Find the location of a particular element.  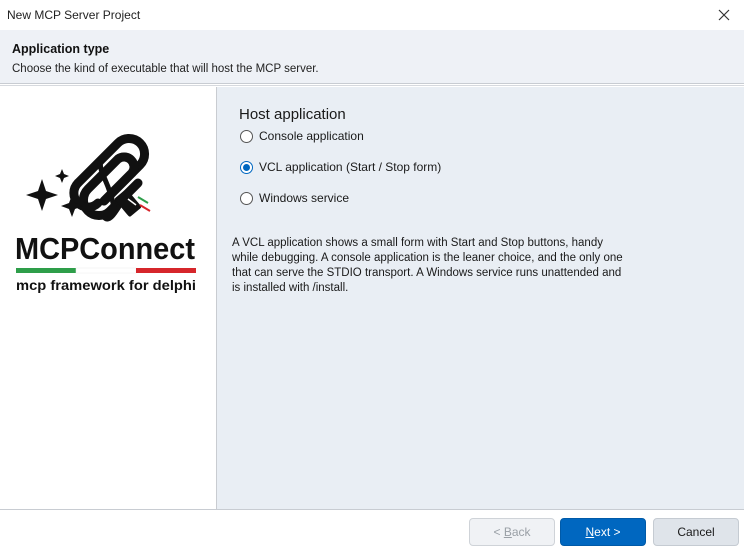

close-icon is located at coordinates (724, 15).